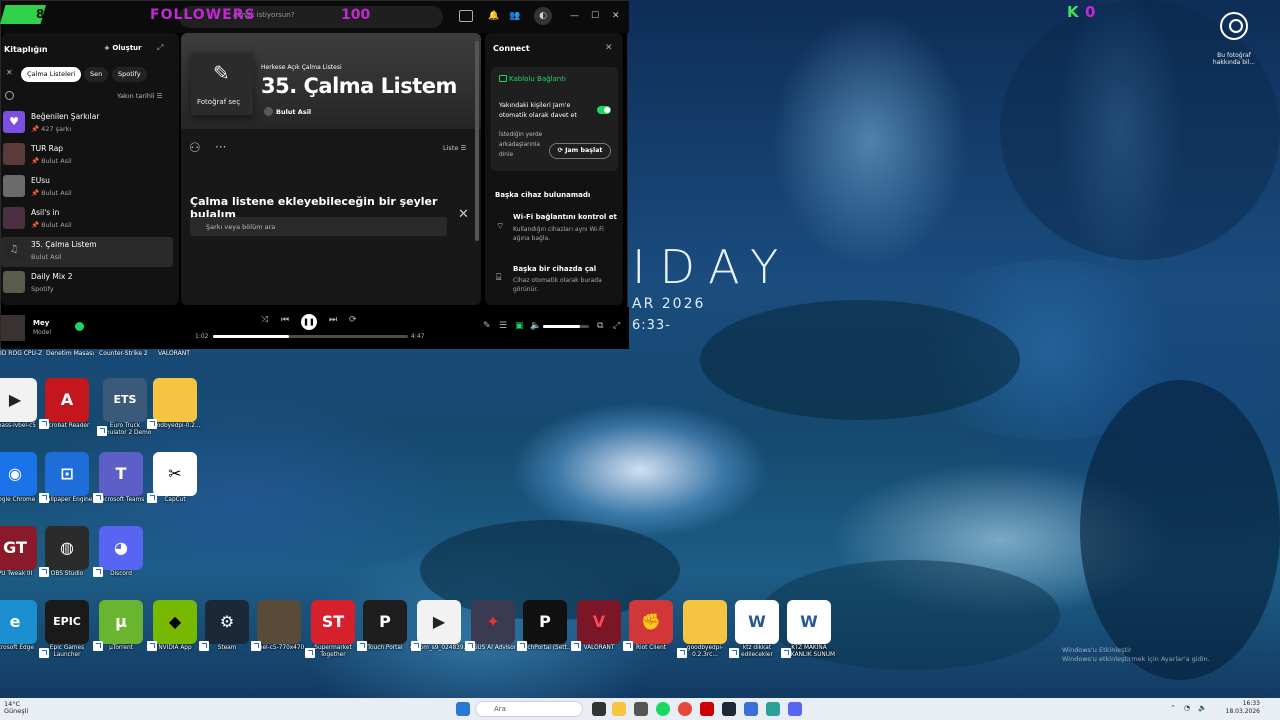 The width and height of the screenshot is (1280, 720). Describe the element at coordinates (51, 74) in the screenshot. I see `filter-playlists: Çalma Listeleri` at that location.